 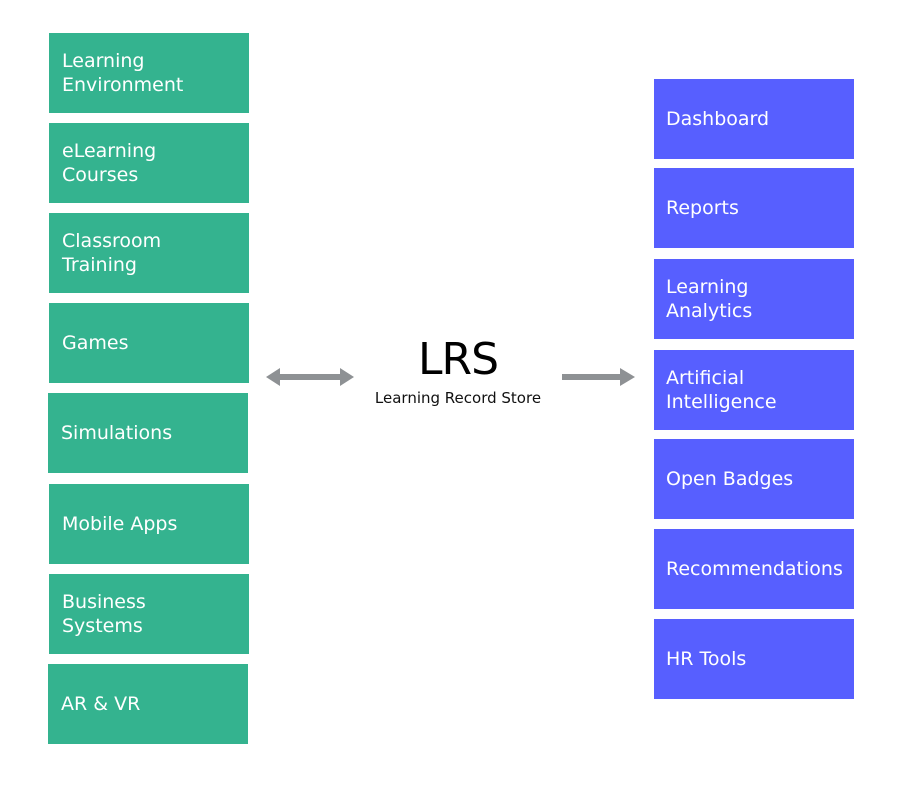 I want to click on source-box-ar-vr: AR & VR, so click(x=148, y=704).